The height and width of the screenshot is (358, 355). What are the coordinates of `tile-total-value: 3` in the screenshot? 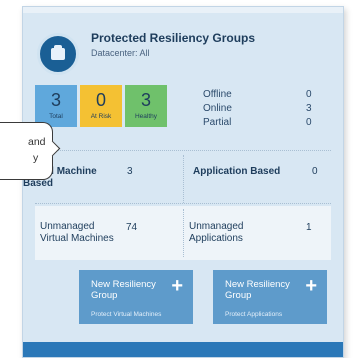 It's located at (55, 100).